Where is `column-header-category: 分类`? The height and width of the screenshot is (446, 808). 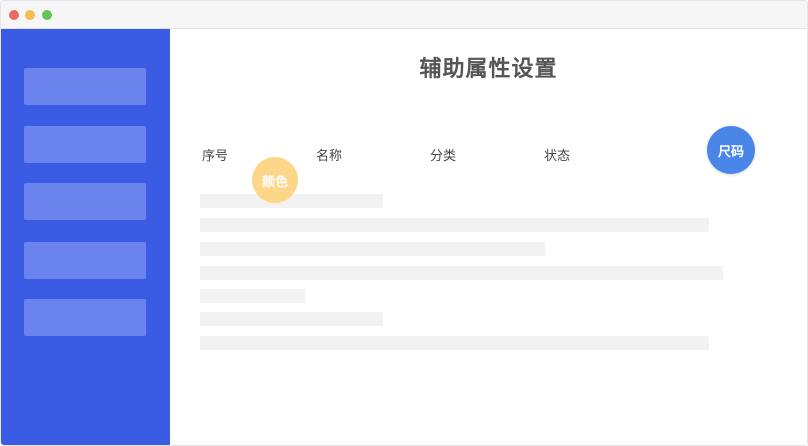
column-header-category: 分类 is located at coordinates (443, 156).